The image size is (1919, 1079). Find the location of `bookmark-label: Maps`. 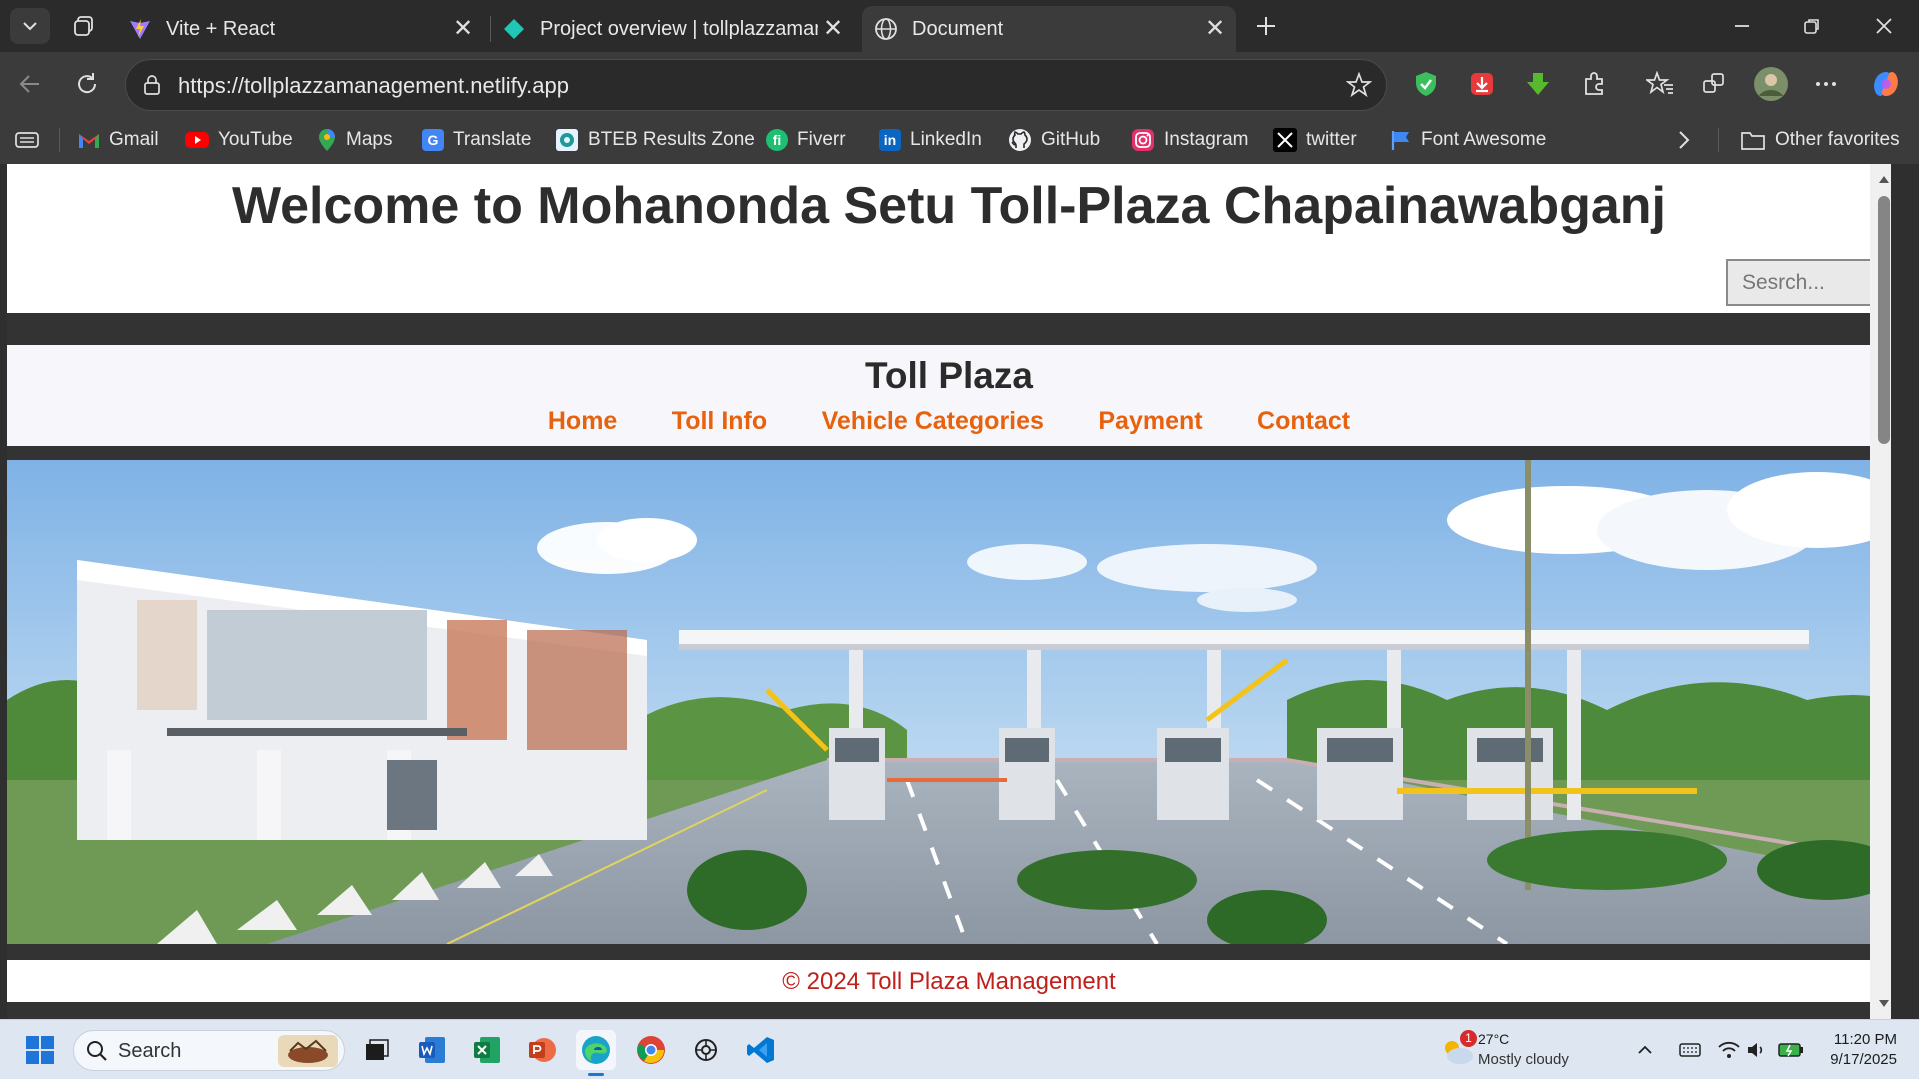

bookmark-label: Maps is located at coordinates (369, 139).